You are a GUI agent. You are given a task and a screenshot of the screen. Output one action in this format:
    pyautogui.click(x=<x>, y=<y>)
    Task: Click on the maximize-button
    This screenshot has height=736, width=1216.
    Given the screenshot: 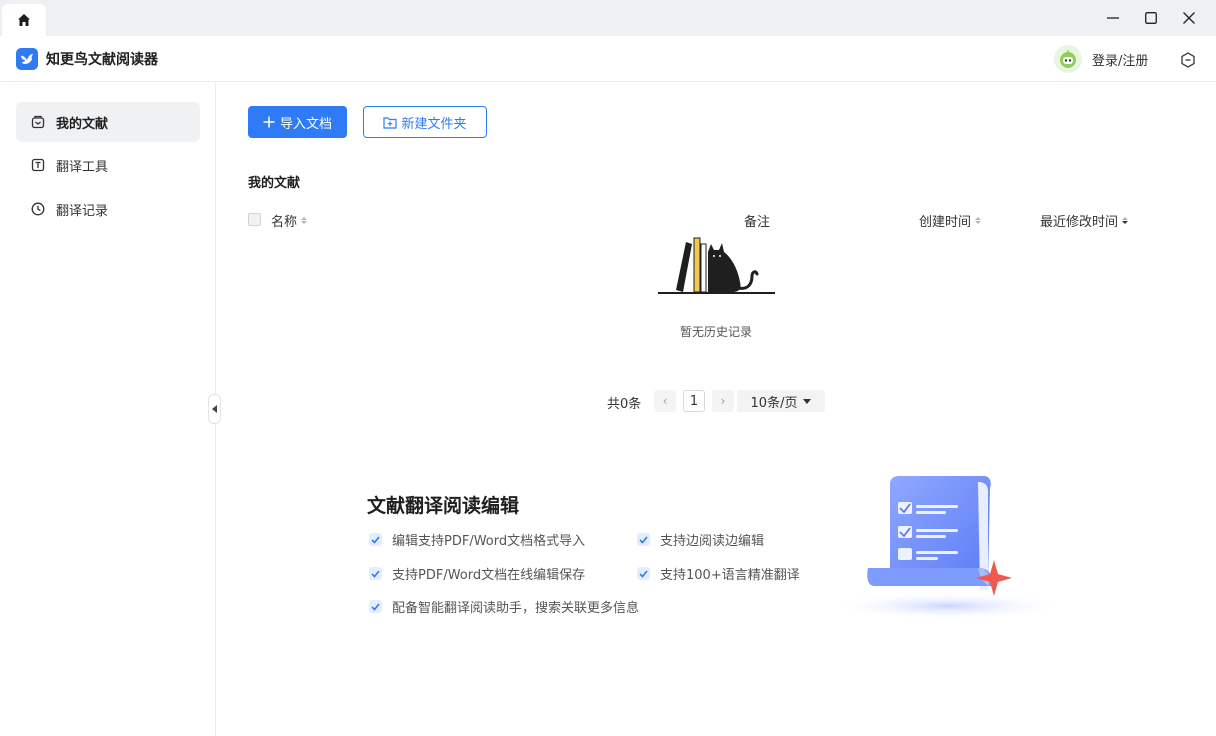 What is the action you would take?
    pyautogui.click(x=1151, y=18)
    